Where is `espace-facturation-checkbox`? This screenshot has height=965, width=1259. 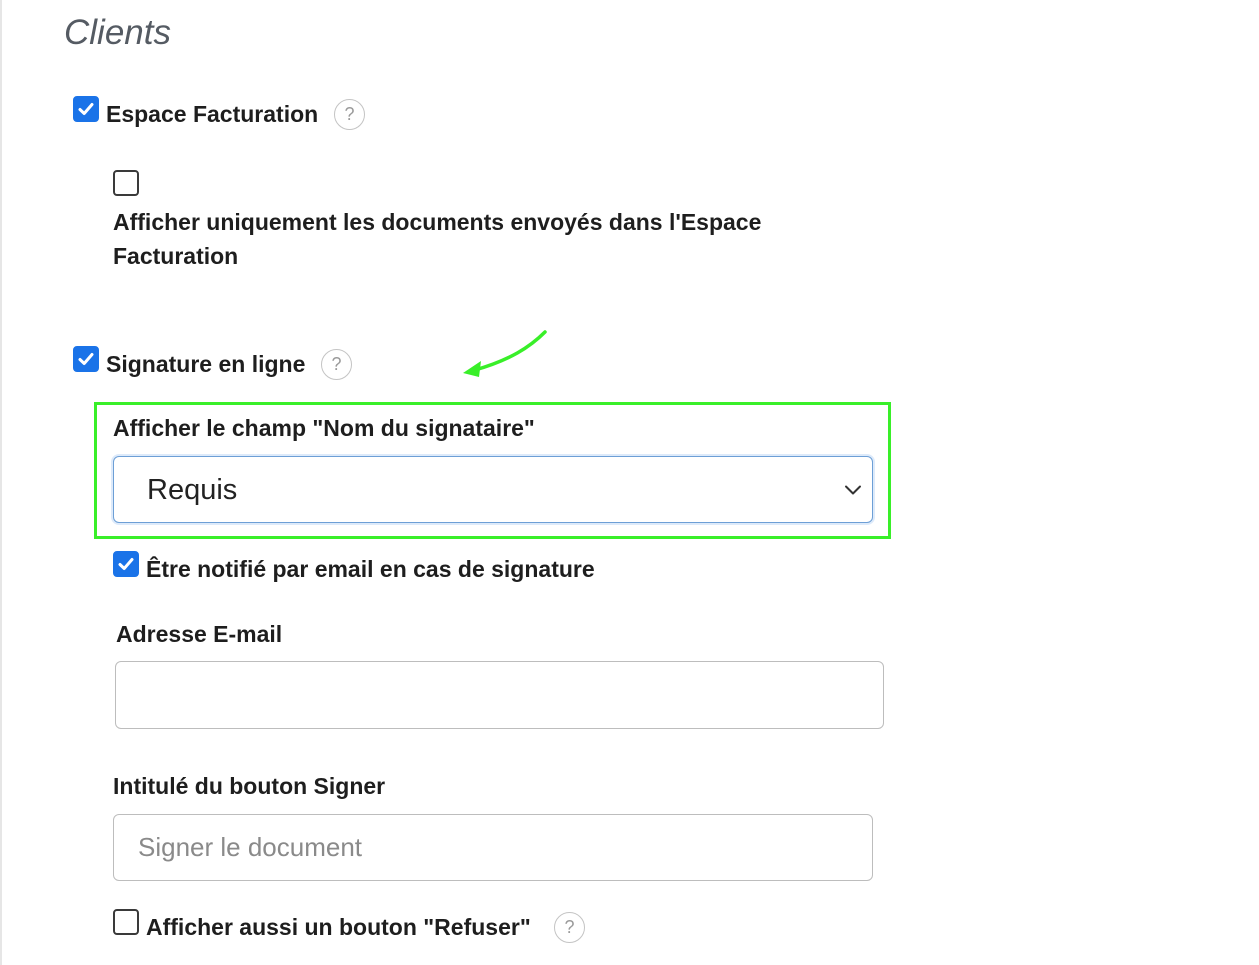 espace-facturation-checkbox is located at coordinates (86, 109).